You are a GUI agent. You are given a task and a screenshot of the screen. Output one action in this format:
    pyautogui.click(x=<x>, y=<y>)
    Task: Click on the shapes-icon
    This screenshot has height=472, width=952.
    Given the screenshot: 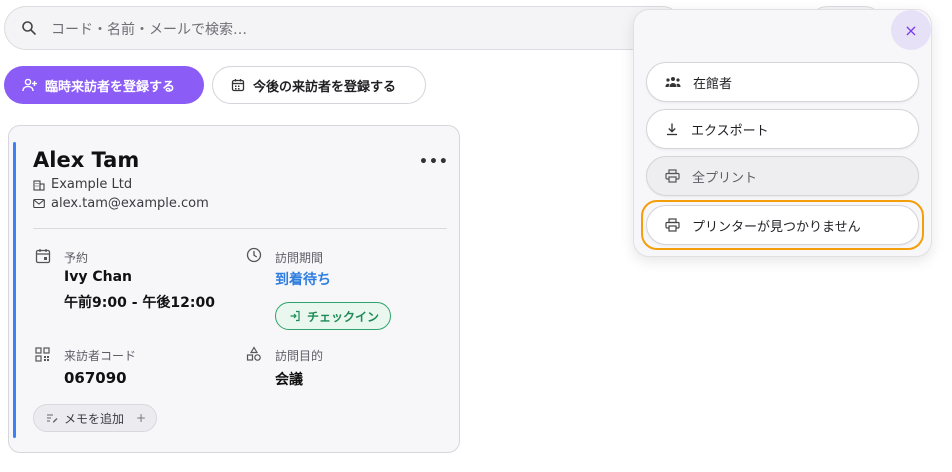 What is the action you would take?
    pyautogui.click(x=254, y=354)
    